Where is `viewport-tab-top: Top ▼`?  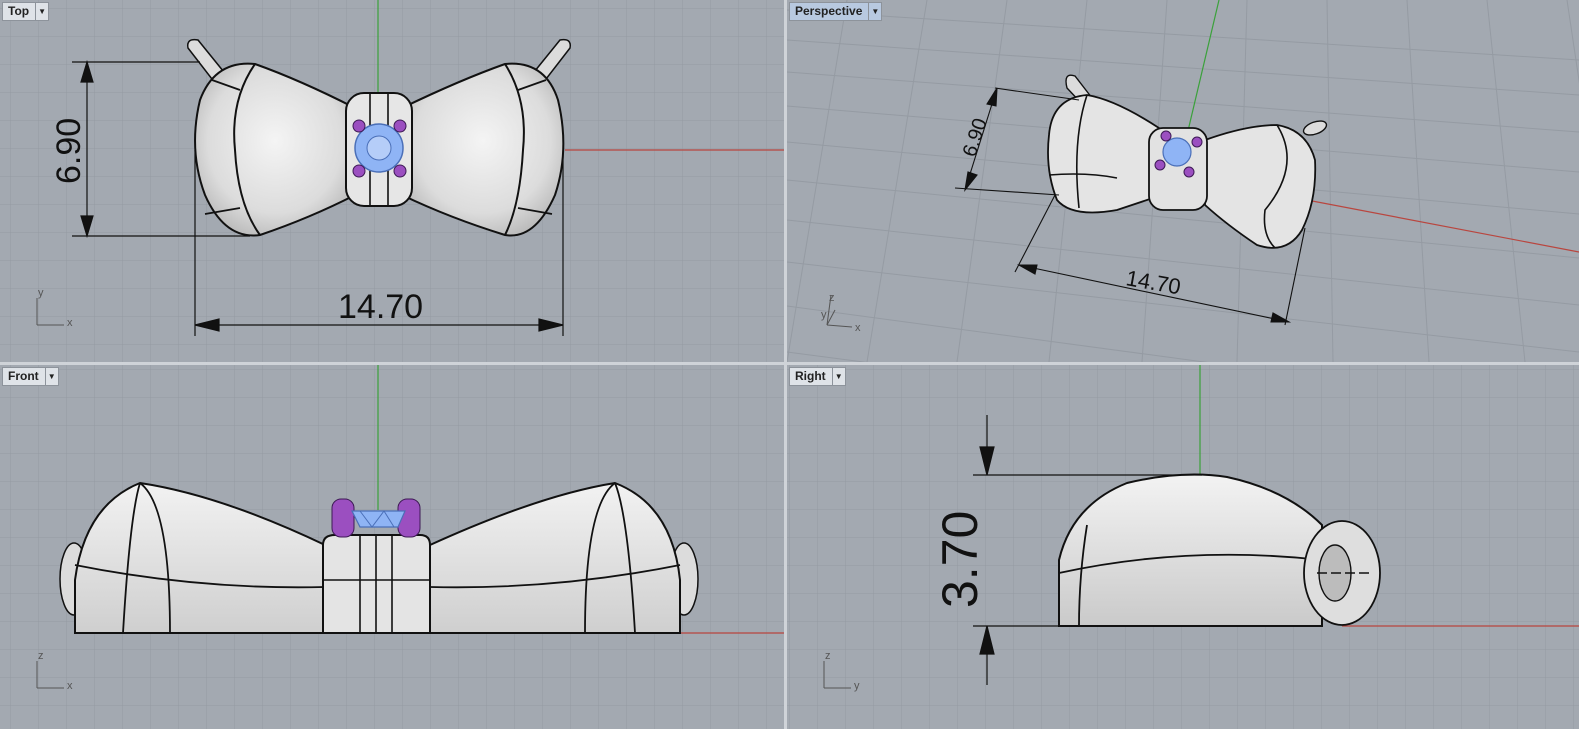 viewport-tab-top: Top ▼ is located at coordinates (26, 11).